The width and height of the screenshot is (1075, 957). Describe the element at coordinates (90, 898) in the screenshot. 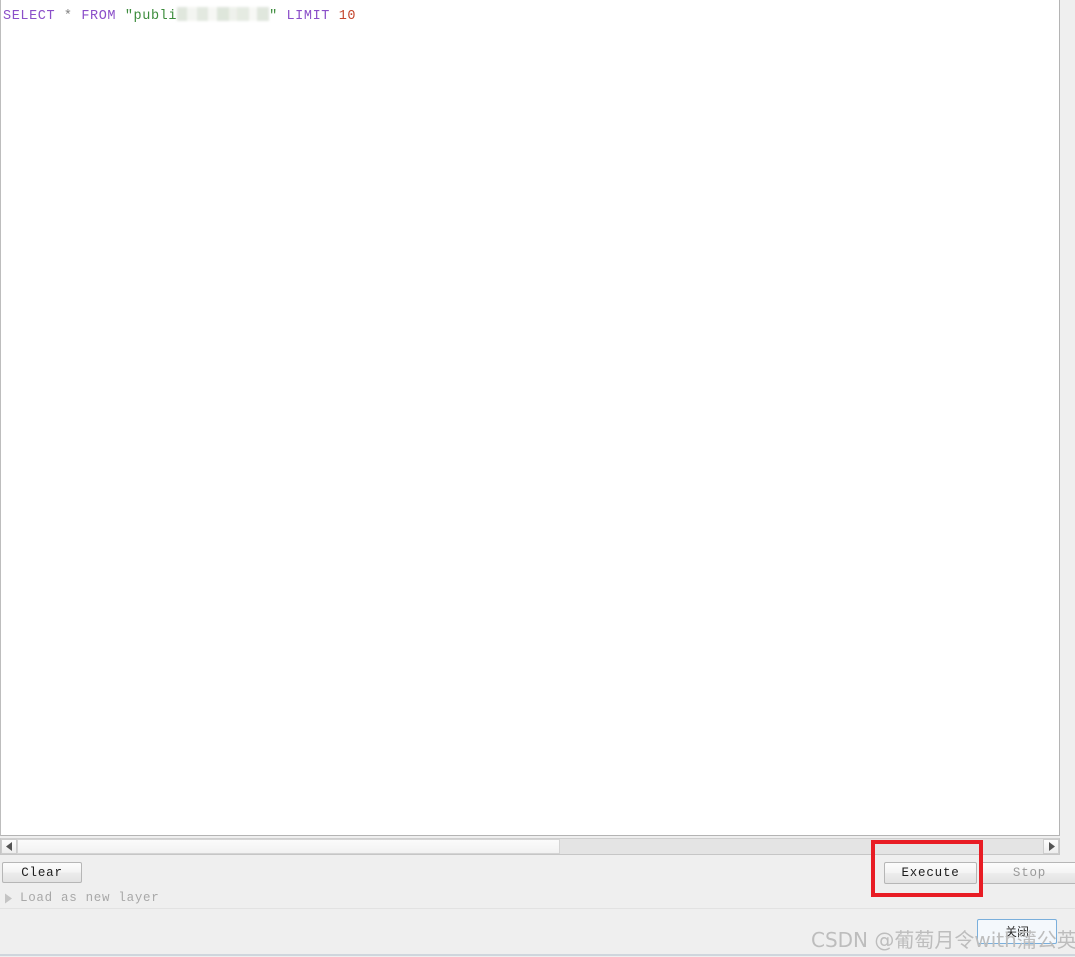

I see `load-as-new-layer-label: Load as new layer` at that location.